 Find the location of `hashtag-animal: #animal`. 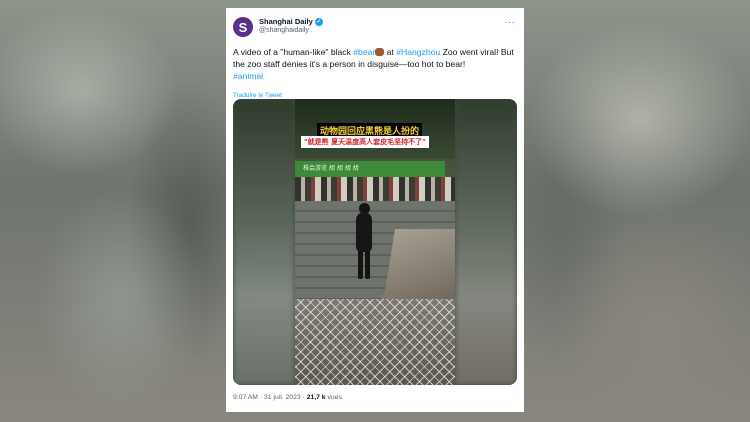

hashtag-animal: #animal is located at coordinates (248, 76).